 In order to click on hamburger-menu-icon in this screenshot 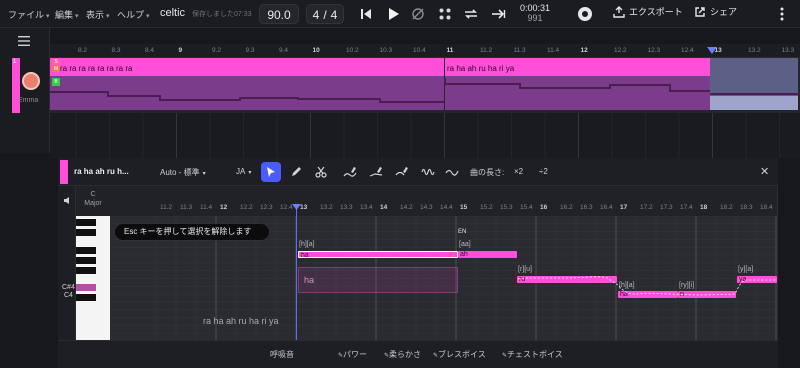, I will do `click(24, 41)`.